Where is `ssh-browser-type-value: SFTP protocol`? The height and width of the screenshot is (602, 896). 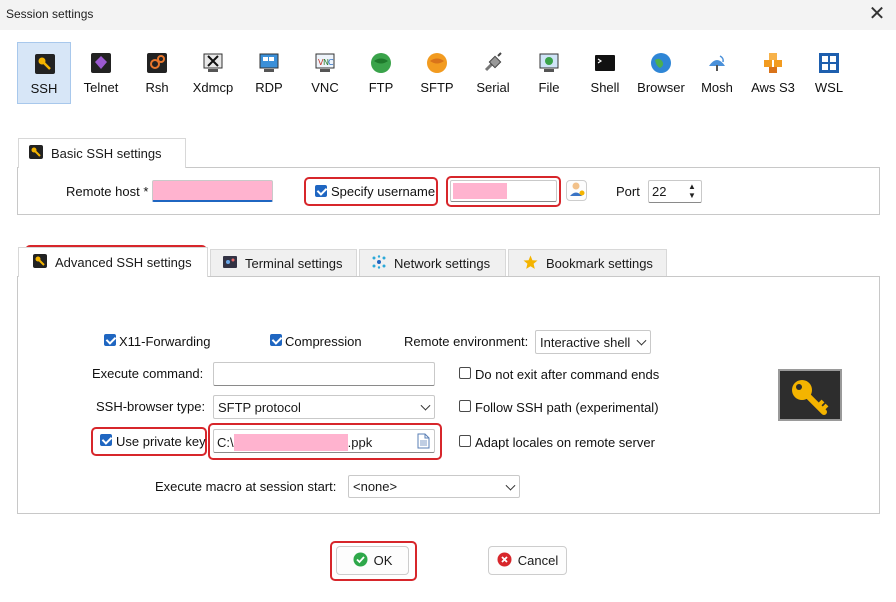 ssh-browser-type-value: SFTP protocol is located at coordinates (259, 407).